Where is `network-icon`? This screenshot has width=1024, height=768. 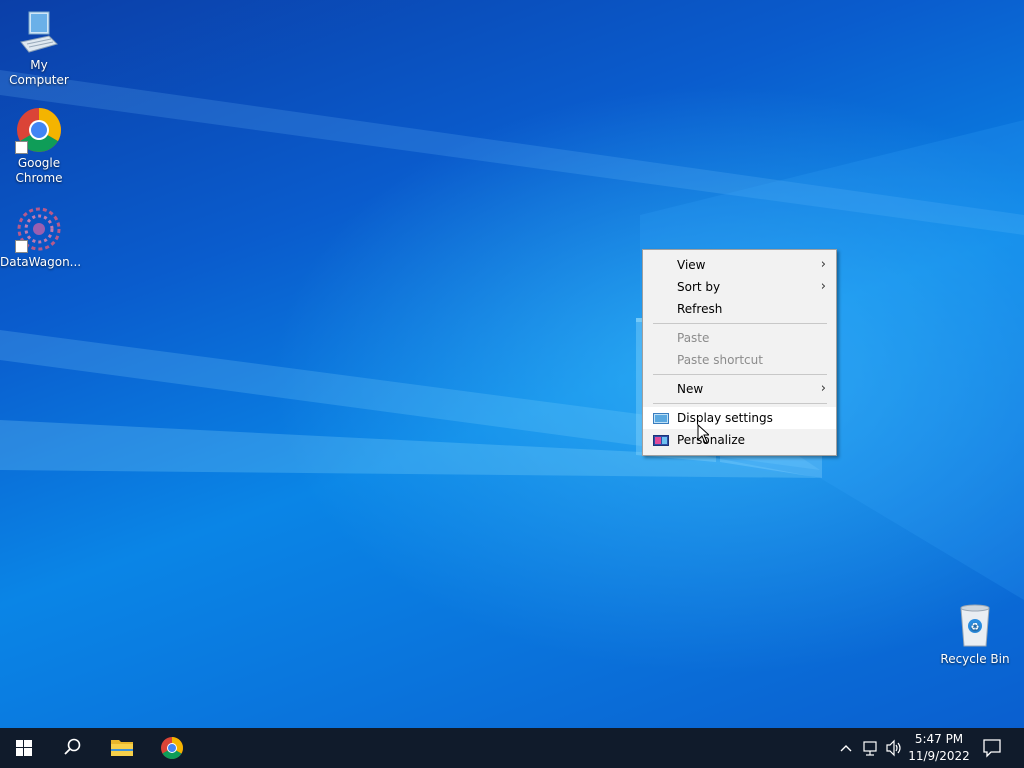
network-icon is located at coordinates (870, 748).